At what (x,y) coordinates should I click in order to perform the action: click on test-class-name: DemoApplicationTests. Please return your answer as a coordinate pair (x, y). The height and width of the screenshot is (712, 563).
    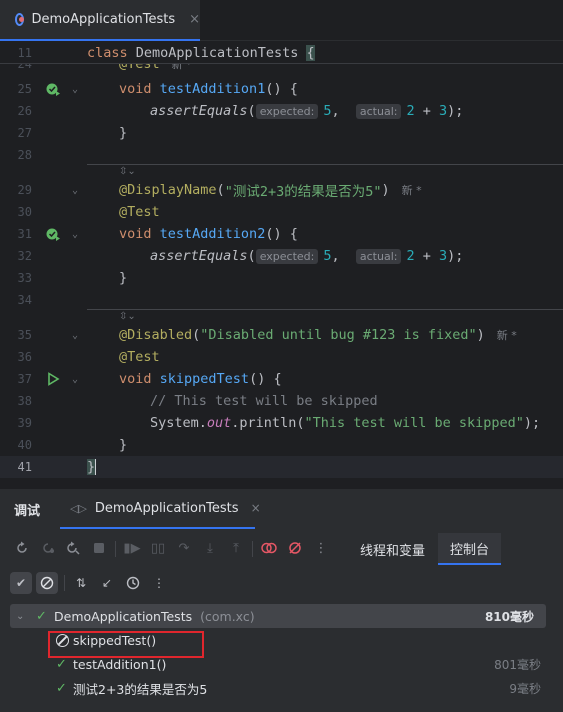
    Looking at the image, I should click on (123, 616).